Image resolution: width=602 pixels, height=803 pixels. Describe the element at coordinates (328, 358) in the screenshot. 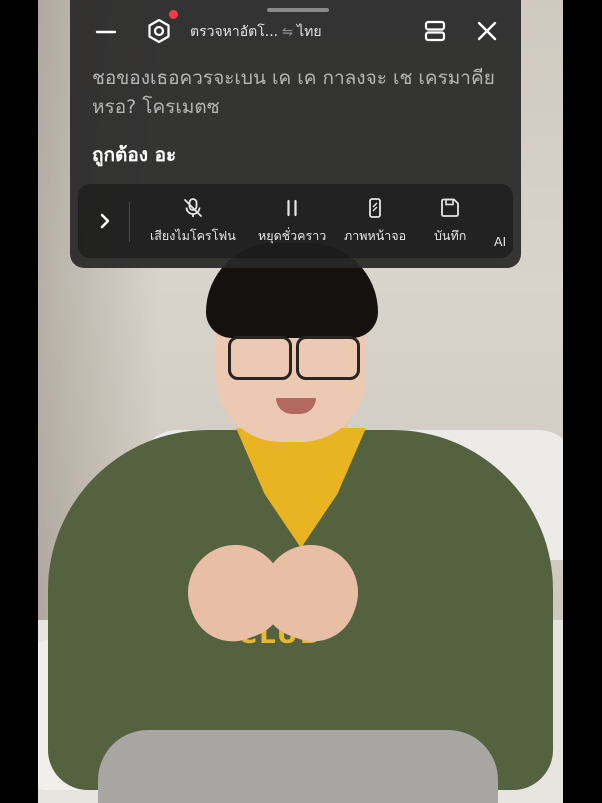

I see `glasses-right-lens` at that location.